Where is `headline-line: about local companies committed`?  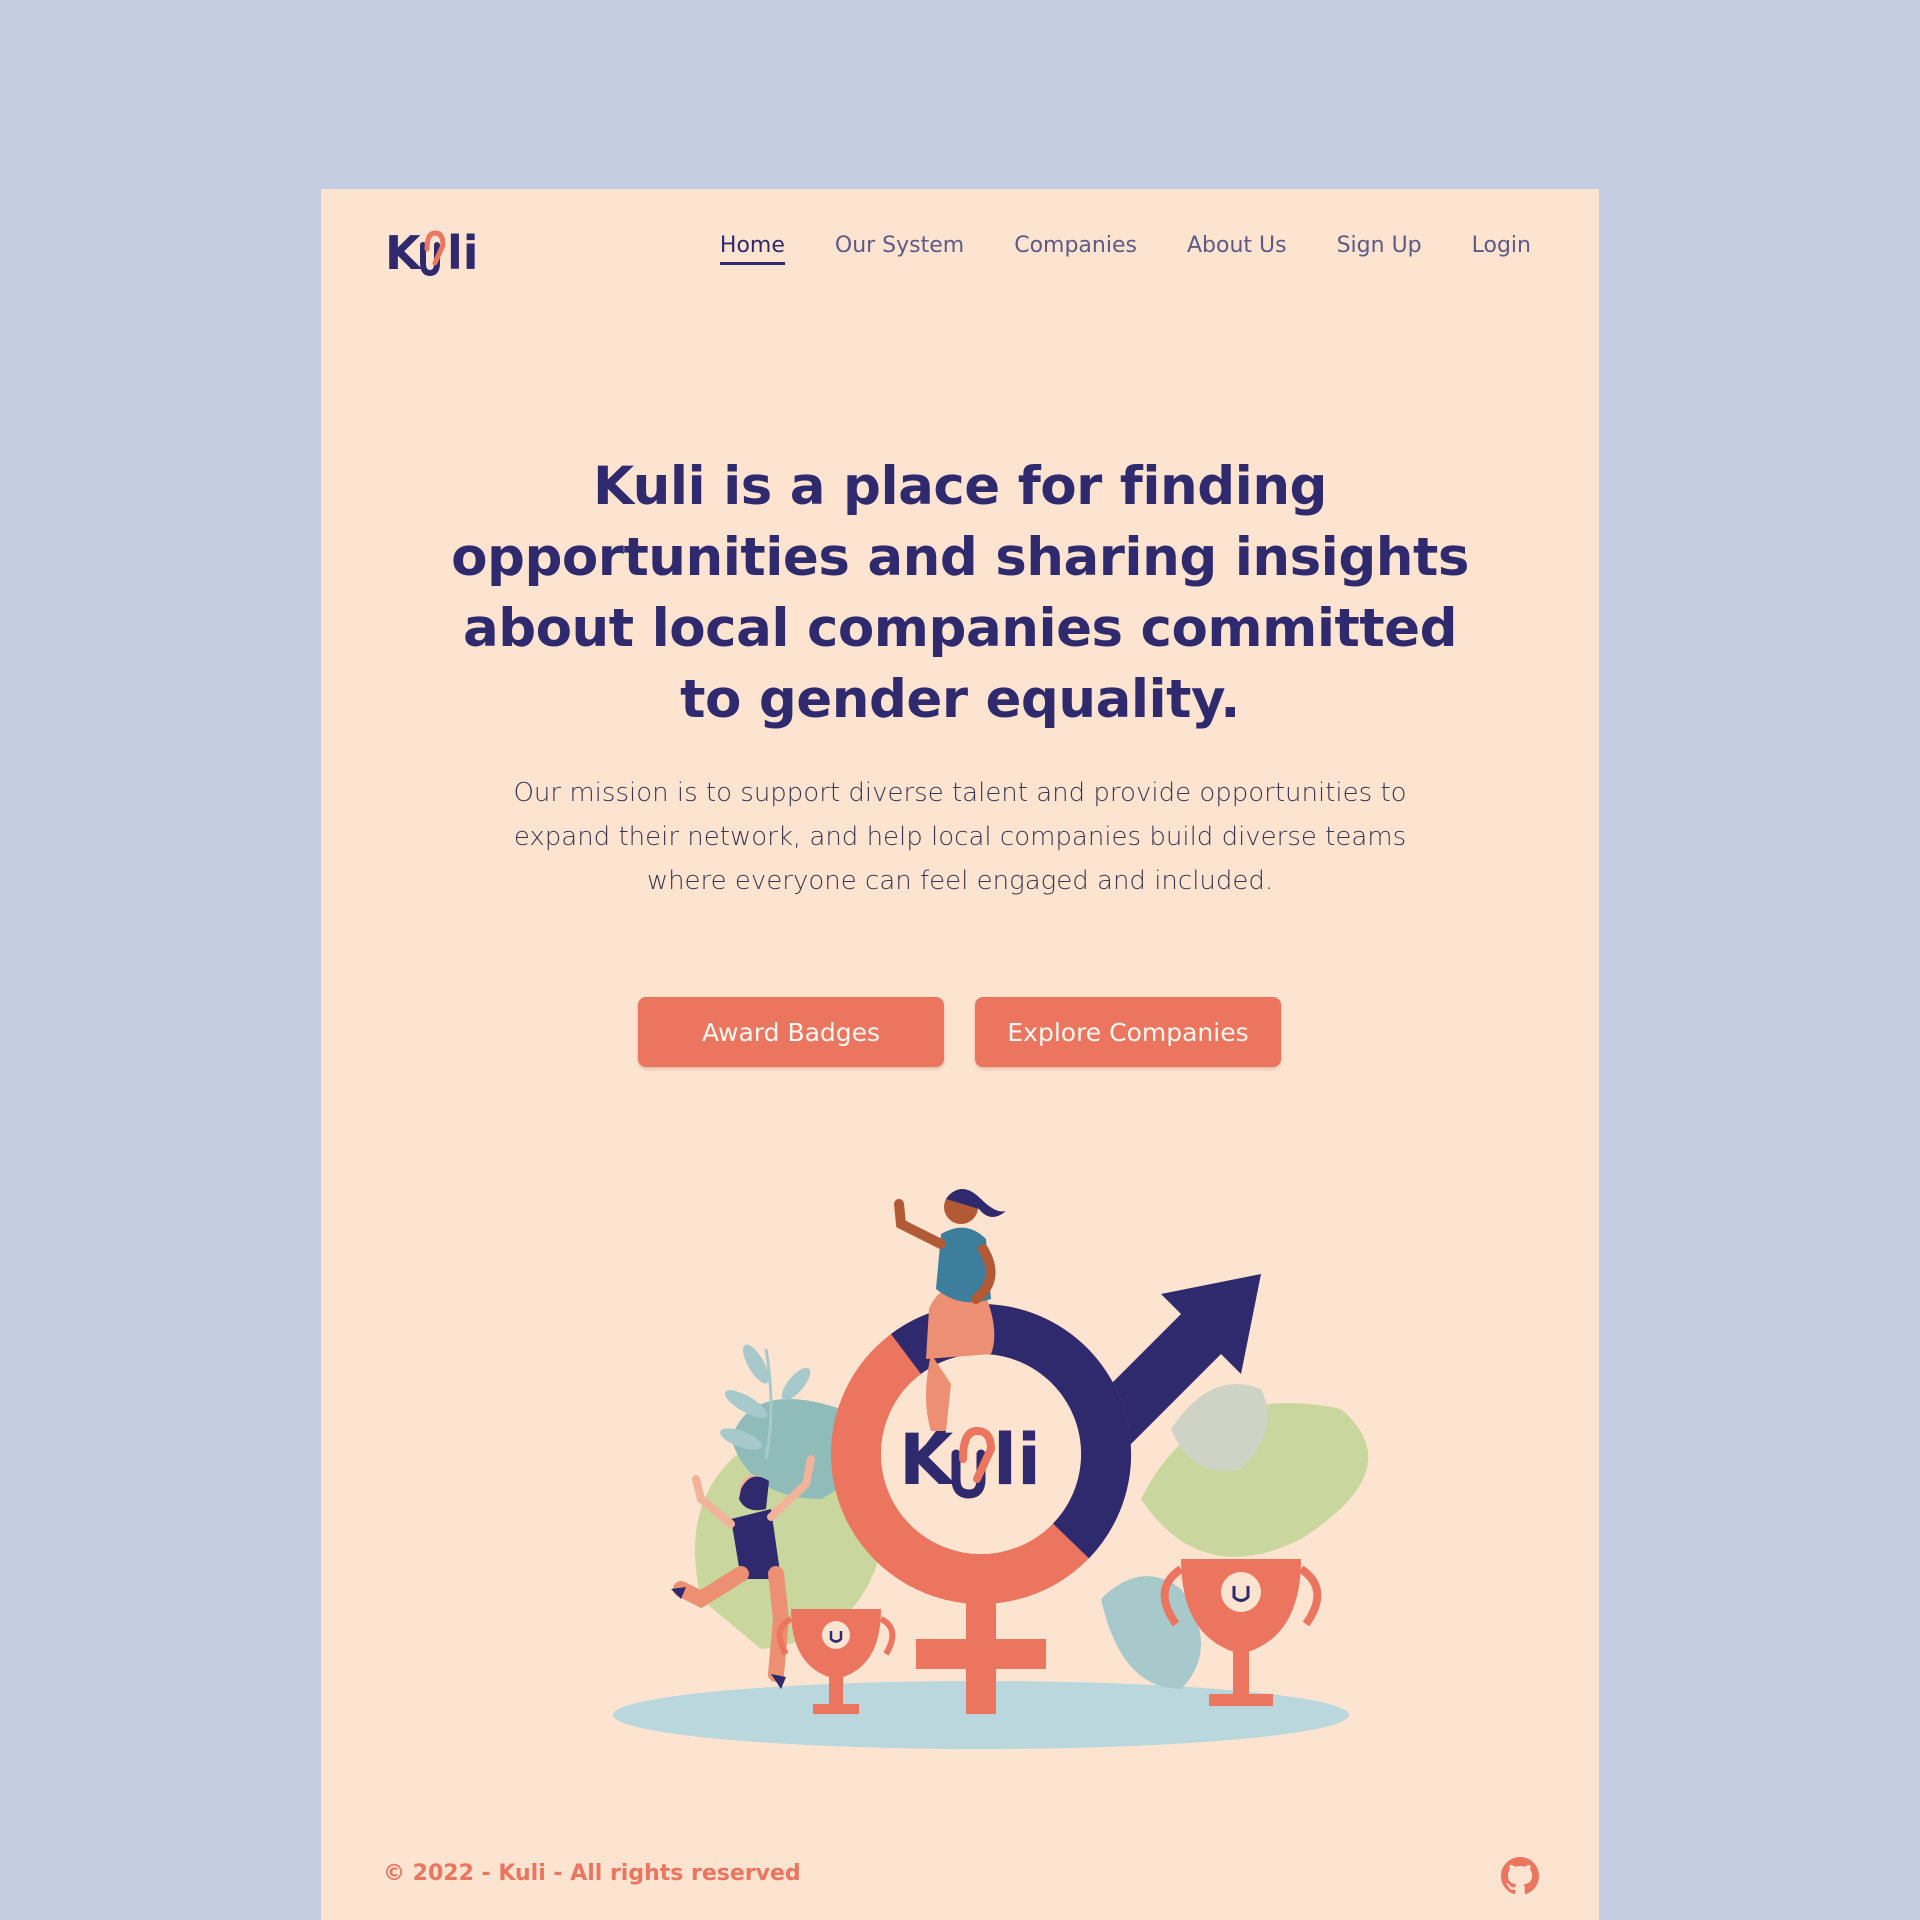 headline-line: about local companies committed is located at coordinates (960, 628).